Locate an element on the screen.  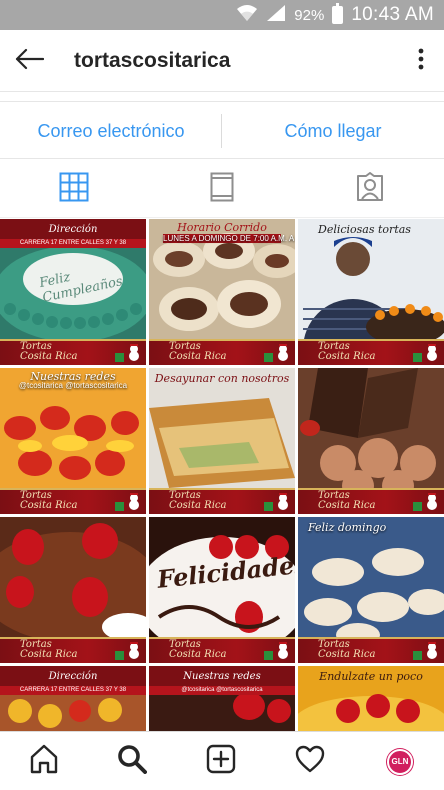
more-options-button is located at coordinates (421, 61).